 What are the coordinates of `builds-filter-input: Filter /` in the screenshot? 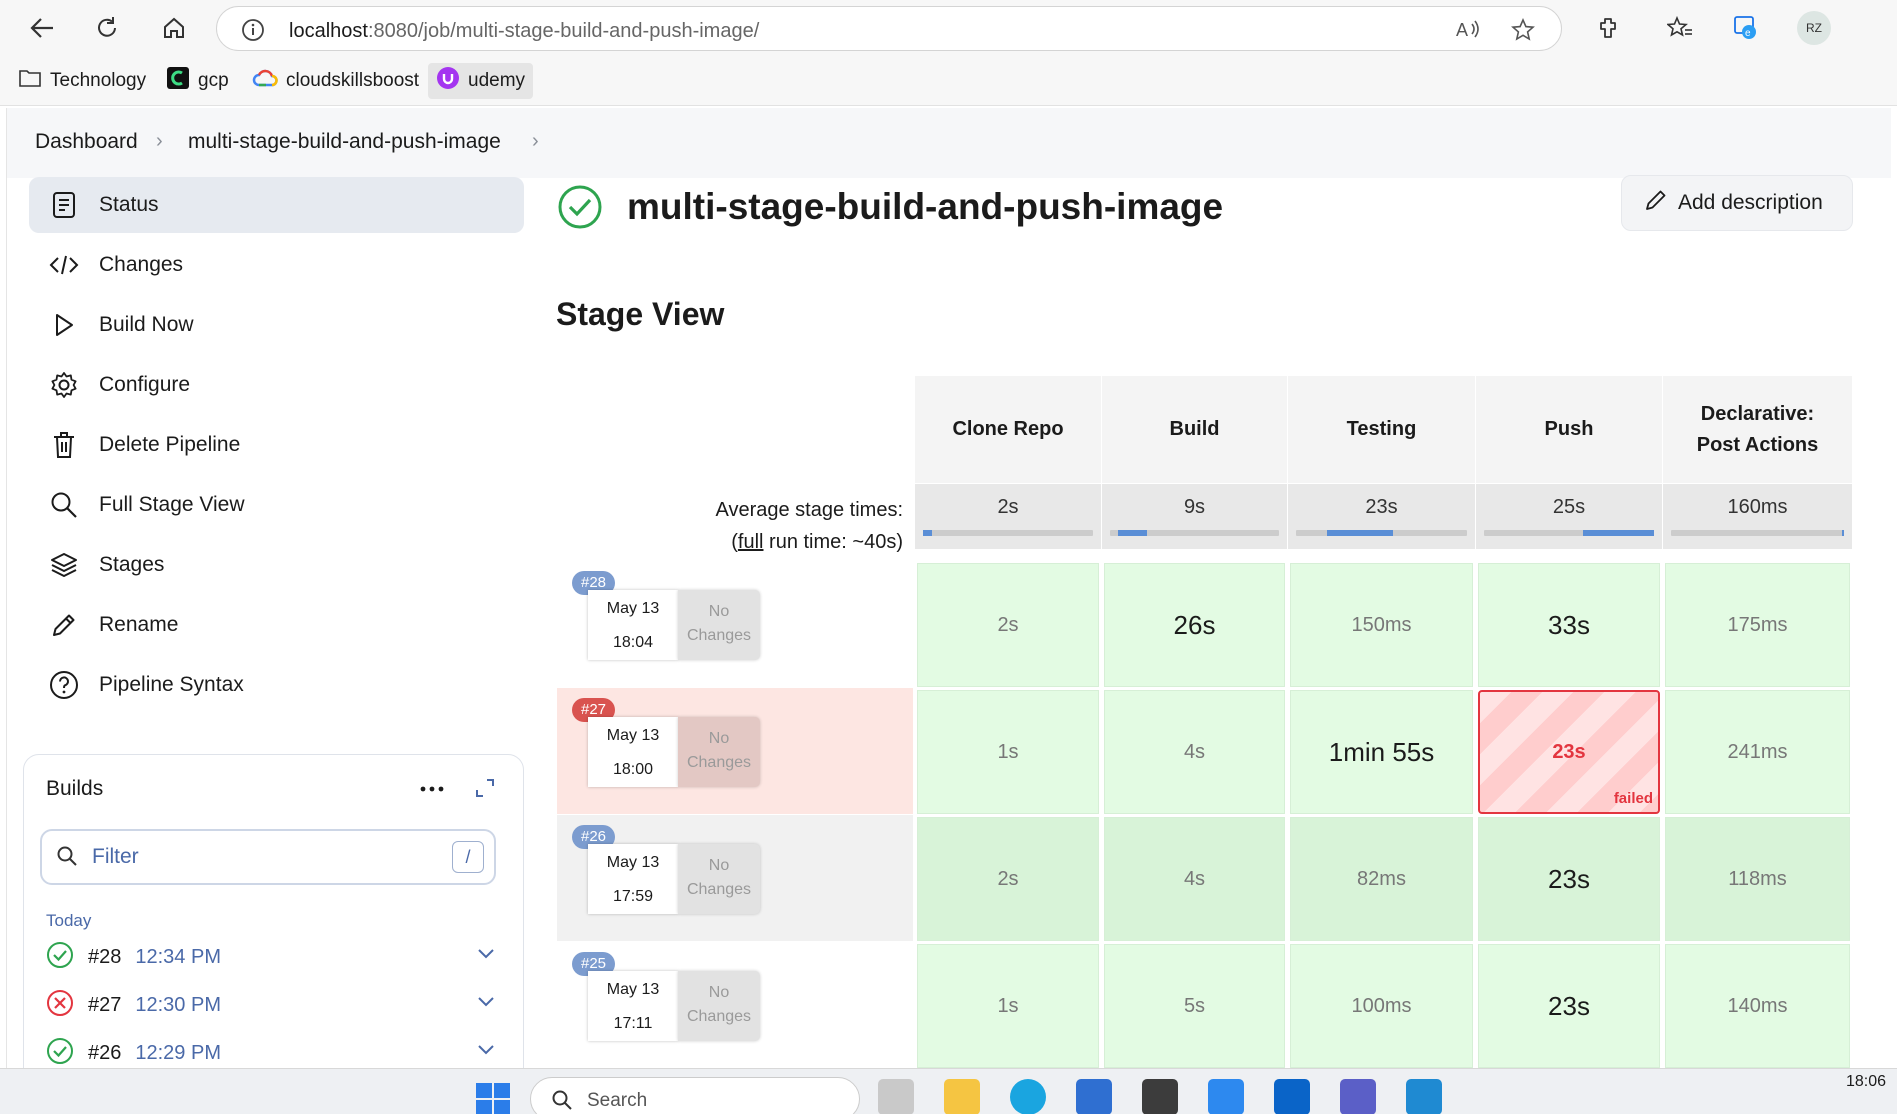 It's located at (268, 857).